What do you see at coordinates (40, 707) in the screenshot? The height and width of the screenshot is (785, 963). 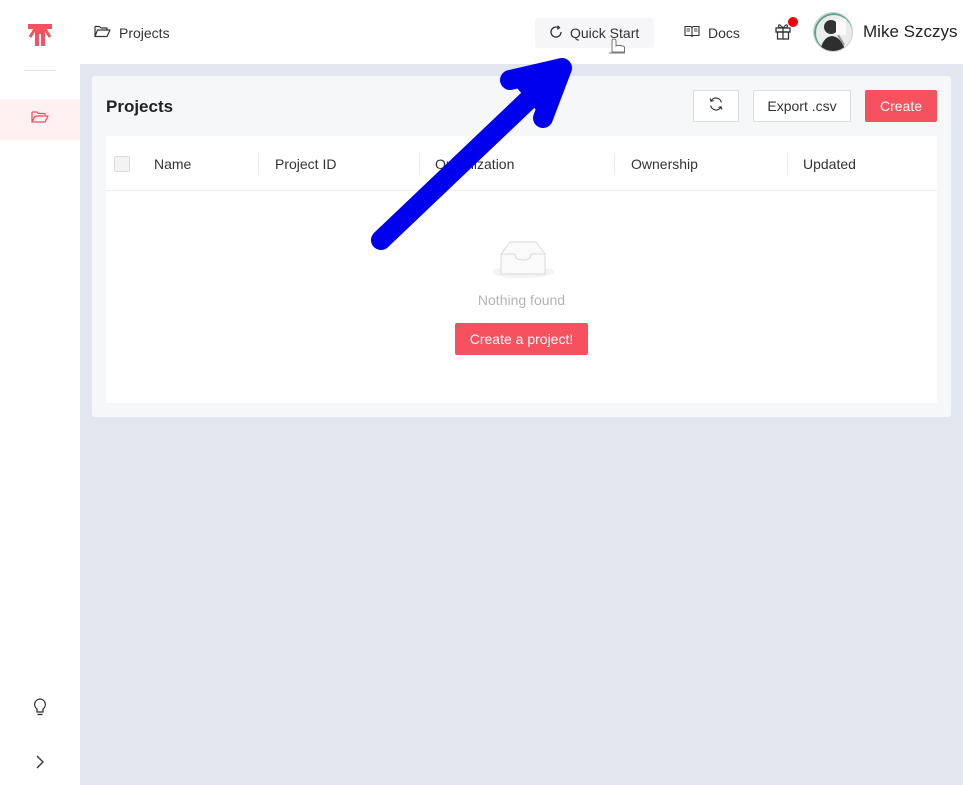 I see `lightbulb-icon` at bounding box center [40, 707].